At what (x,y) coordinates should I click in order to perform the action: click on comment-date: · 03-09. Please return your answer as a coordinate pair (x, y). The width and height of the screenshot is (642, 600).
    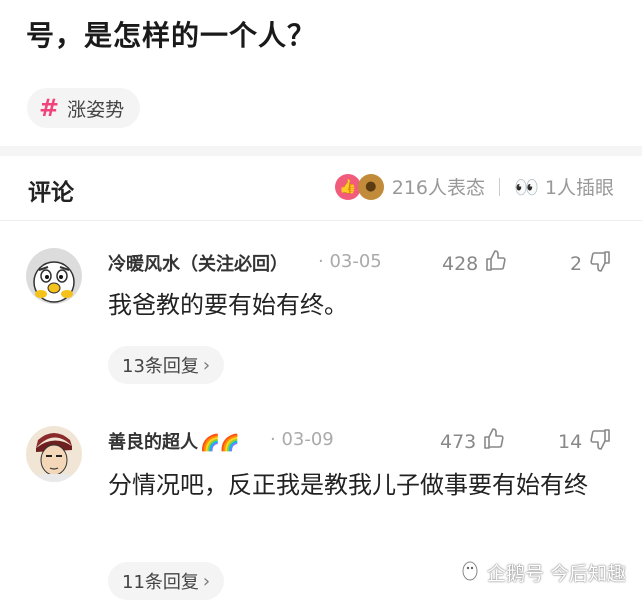
    Looking at the image, I should click on (302, 439).